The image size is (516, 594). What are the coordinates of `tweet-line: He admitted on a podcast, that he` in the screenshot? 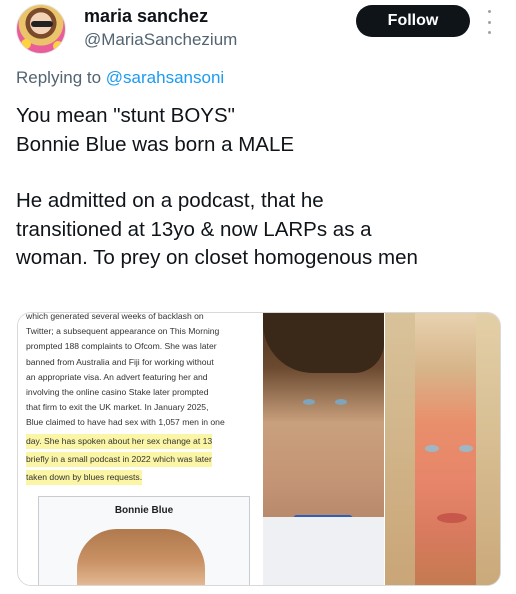 It's located at (170, 200).